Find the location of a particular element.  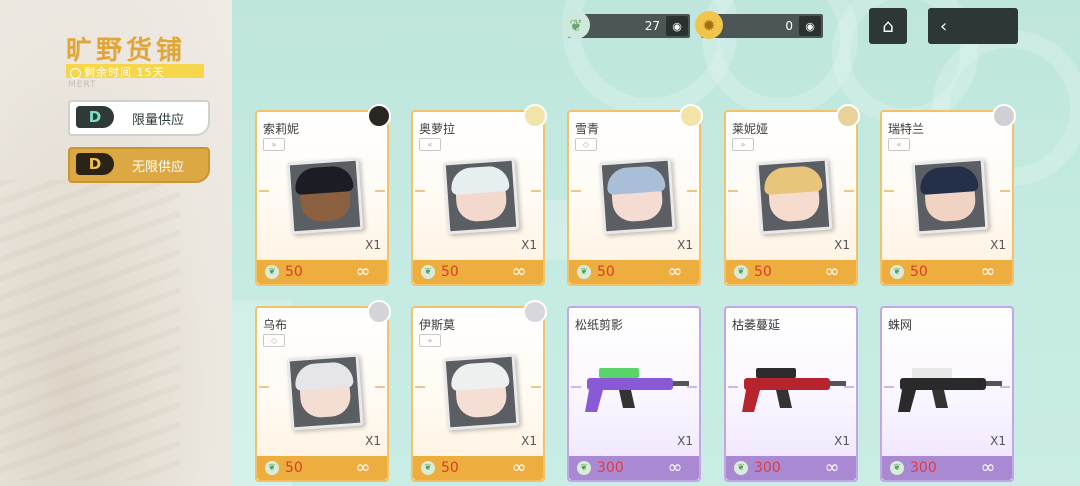

tab-limited-supply: D 限量供应 is located at coordinates (139, 118).